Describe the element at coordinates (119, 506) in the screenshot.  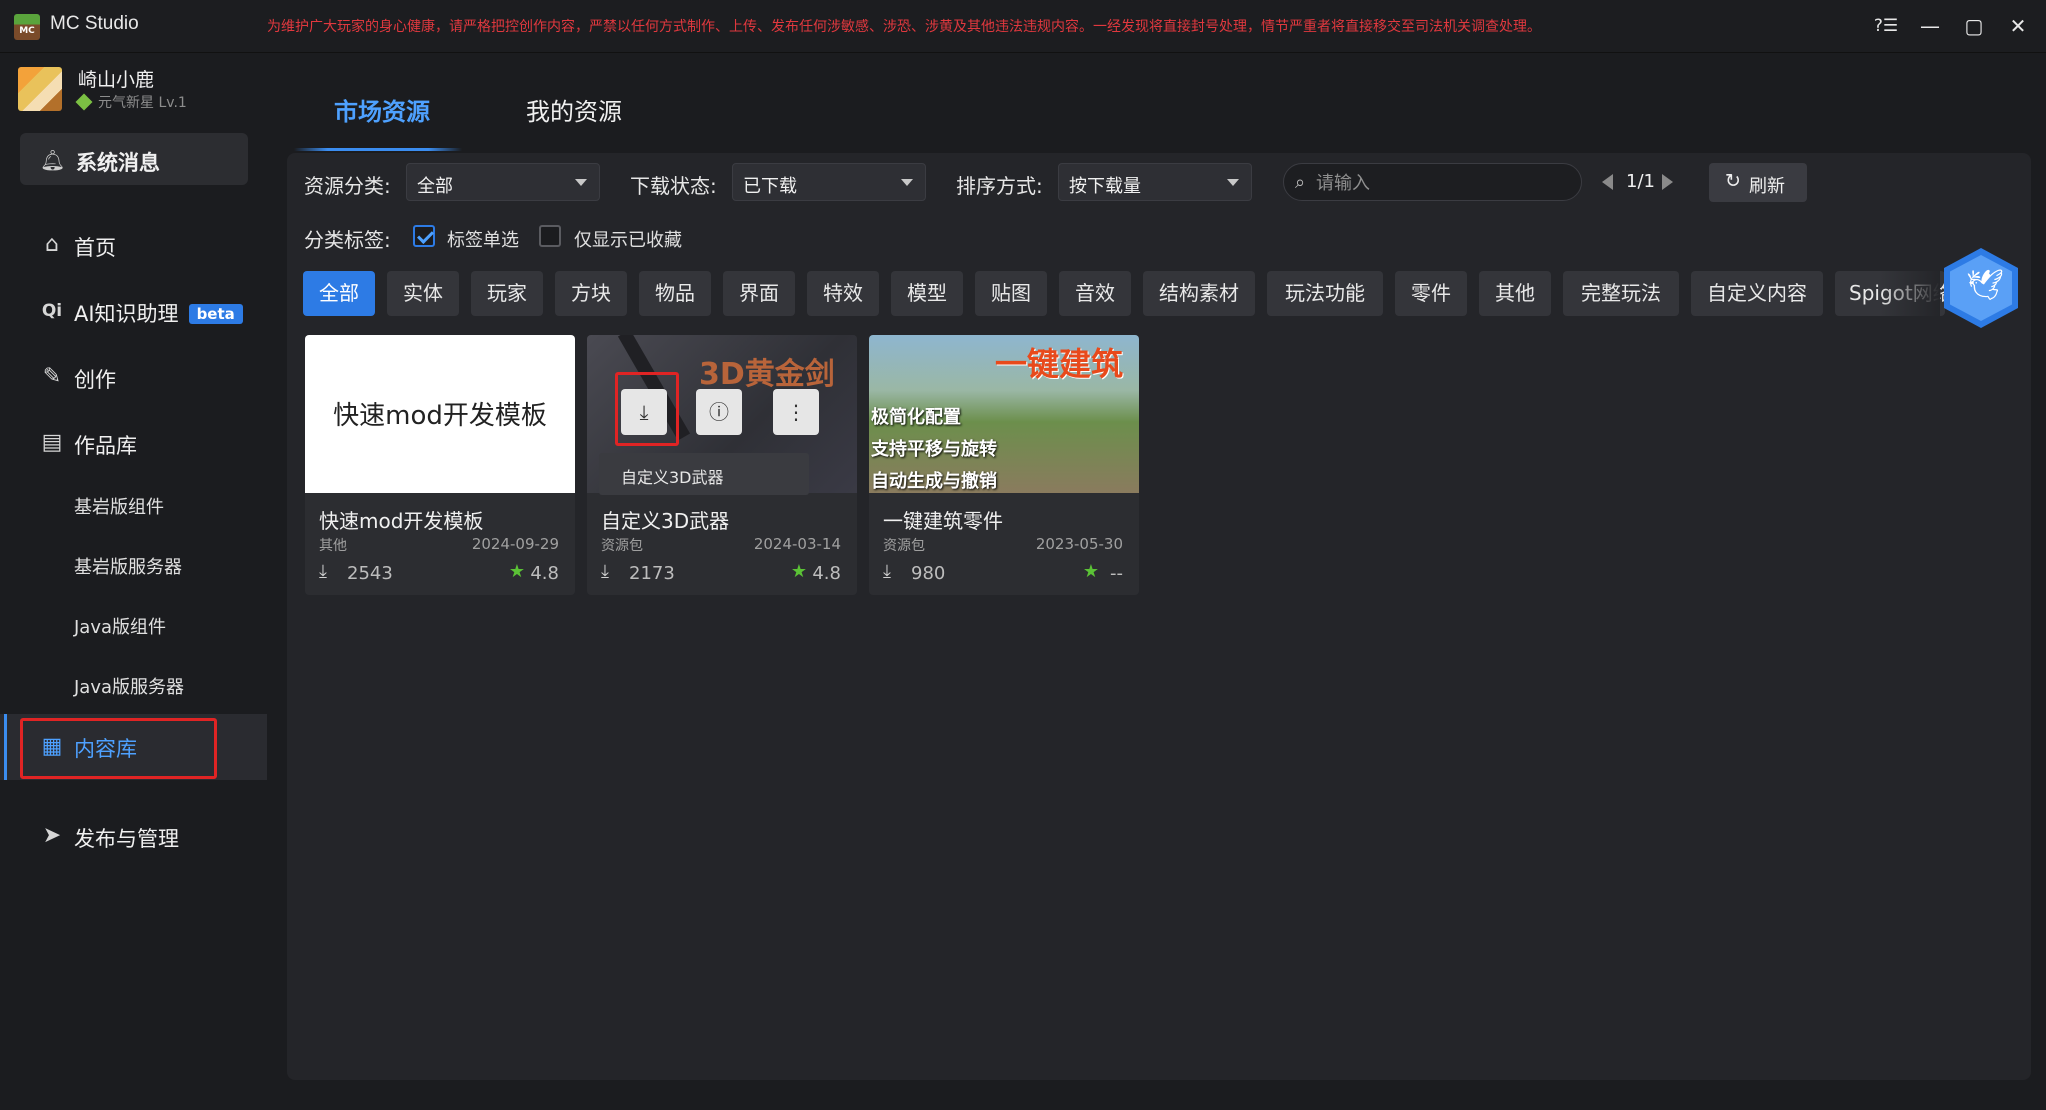
I see `nav-sub-bedrock-component: 基岩版组件` at that location.